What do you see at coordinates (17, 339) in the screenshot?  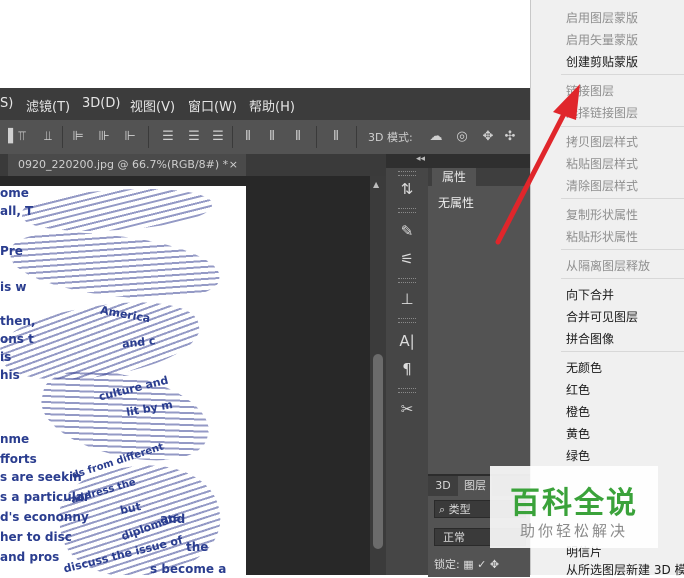 I see `document-text: ons t` at bounding box center [17, 339].